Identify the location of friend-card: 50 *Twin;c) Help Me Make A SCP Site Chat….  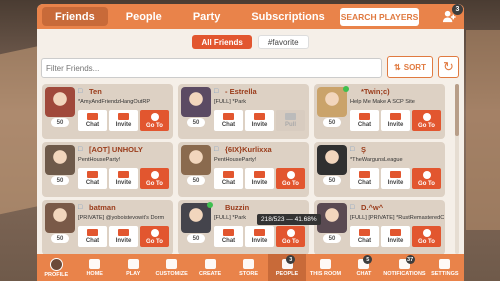
(379, 111).